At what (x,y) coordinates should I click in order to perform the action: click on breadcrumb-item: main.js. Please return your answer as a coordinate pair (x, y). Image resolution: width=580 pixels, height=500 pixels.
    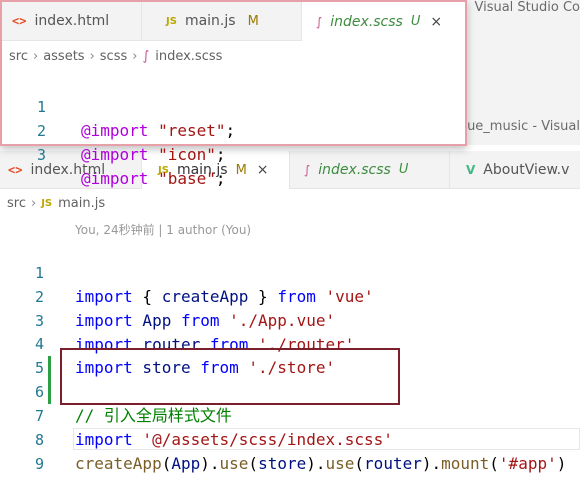
    Looking at the image, I should click on (81, 203).